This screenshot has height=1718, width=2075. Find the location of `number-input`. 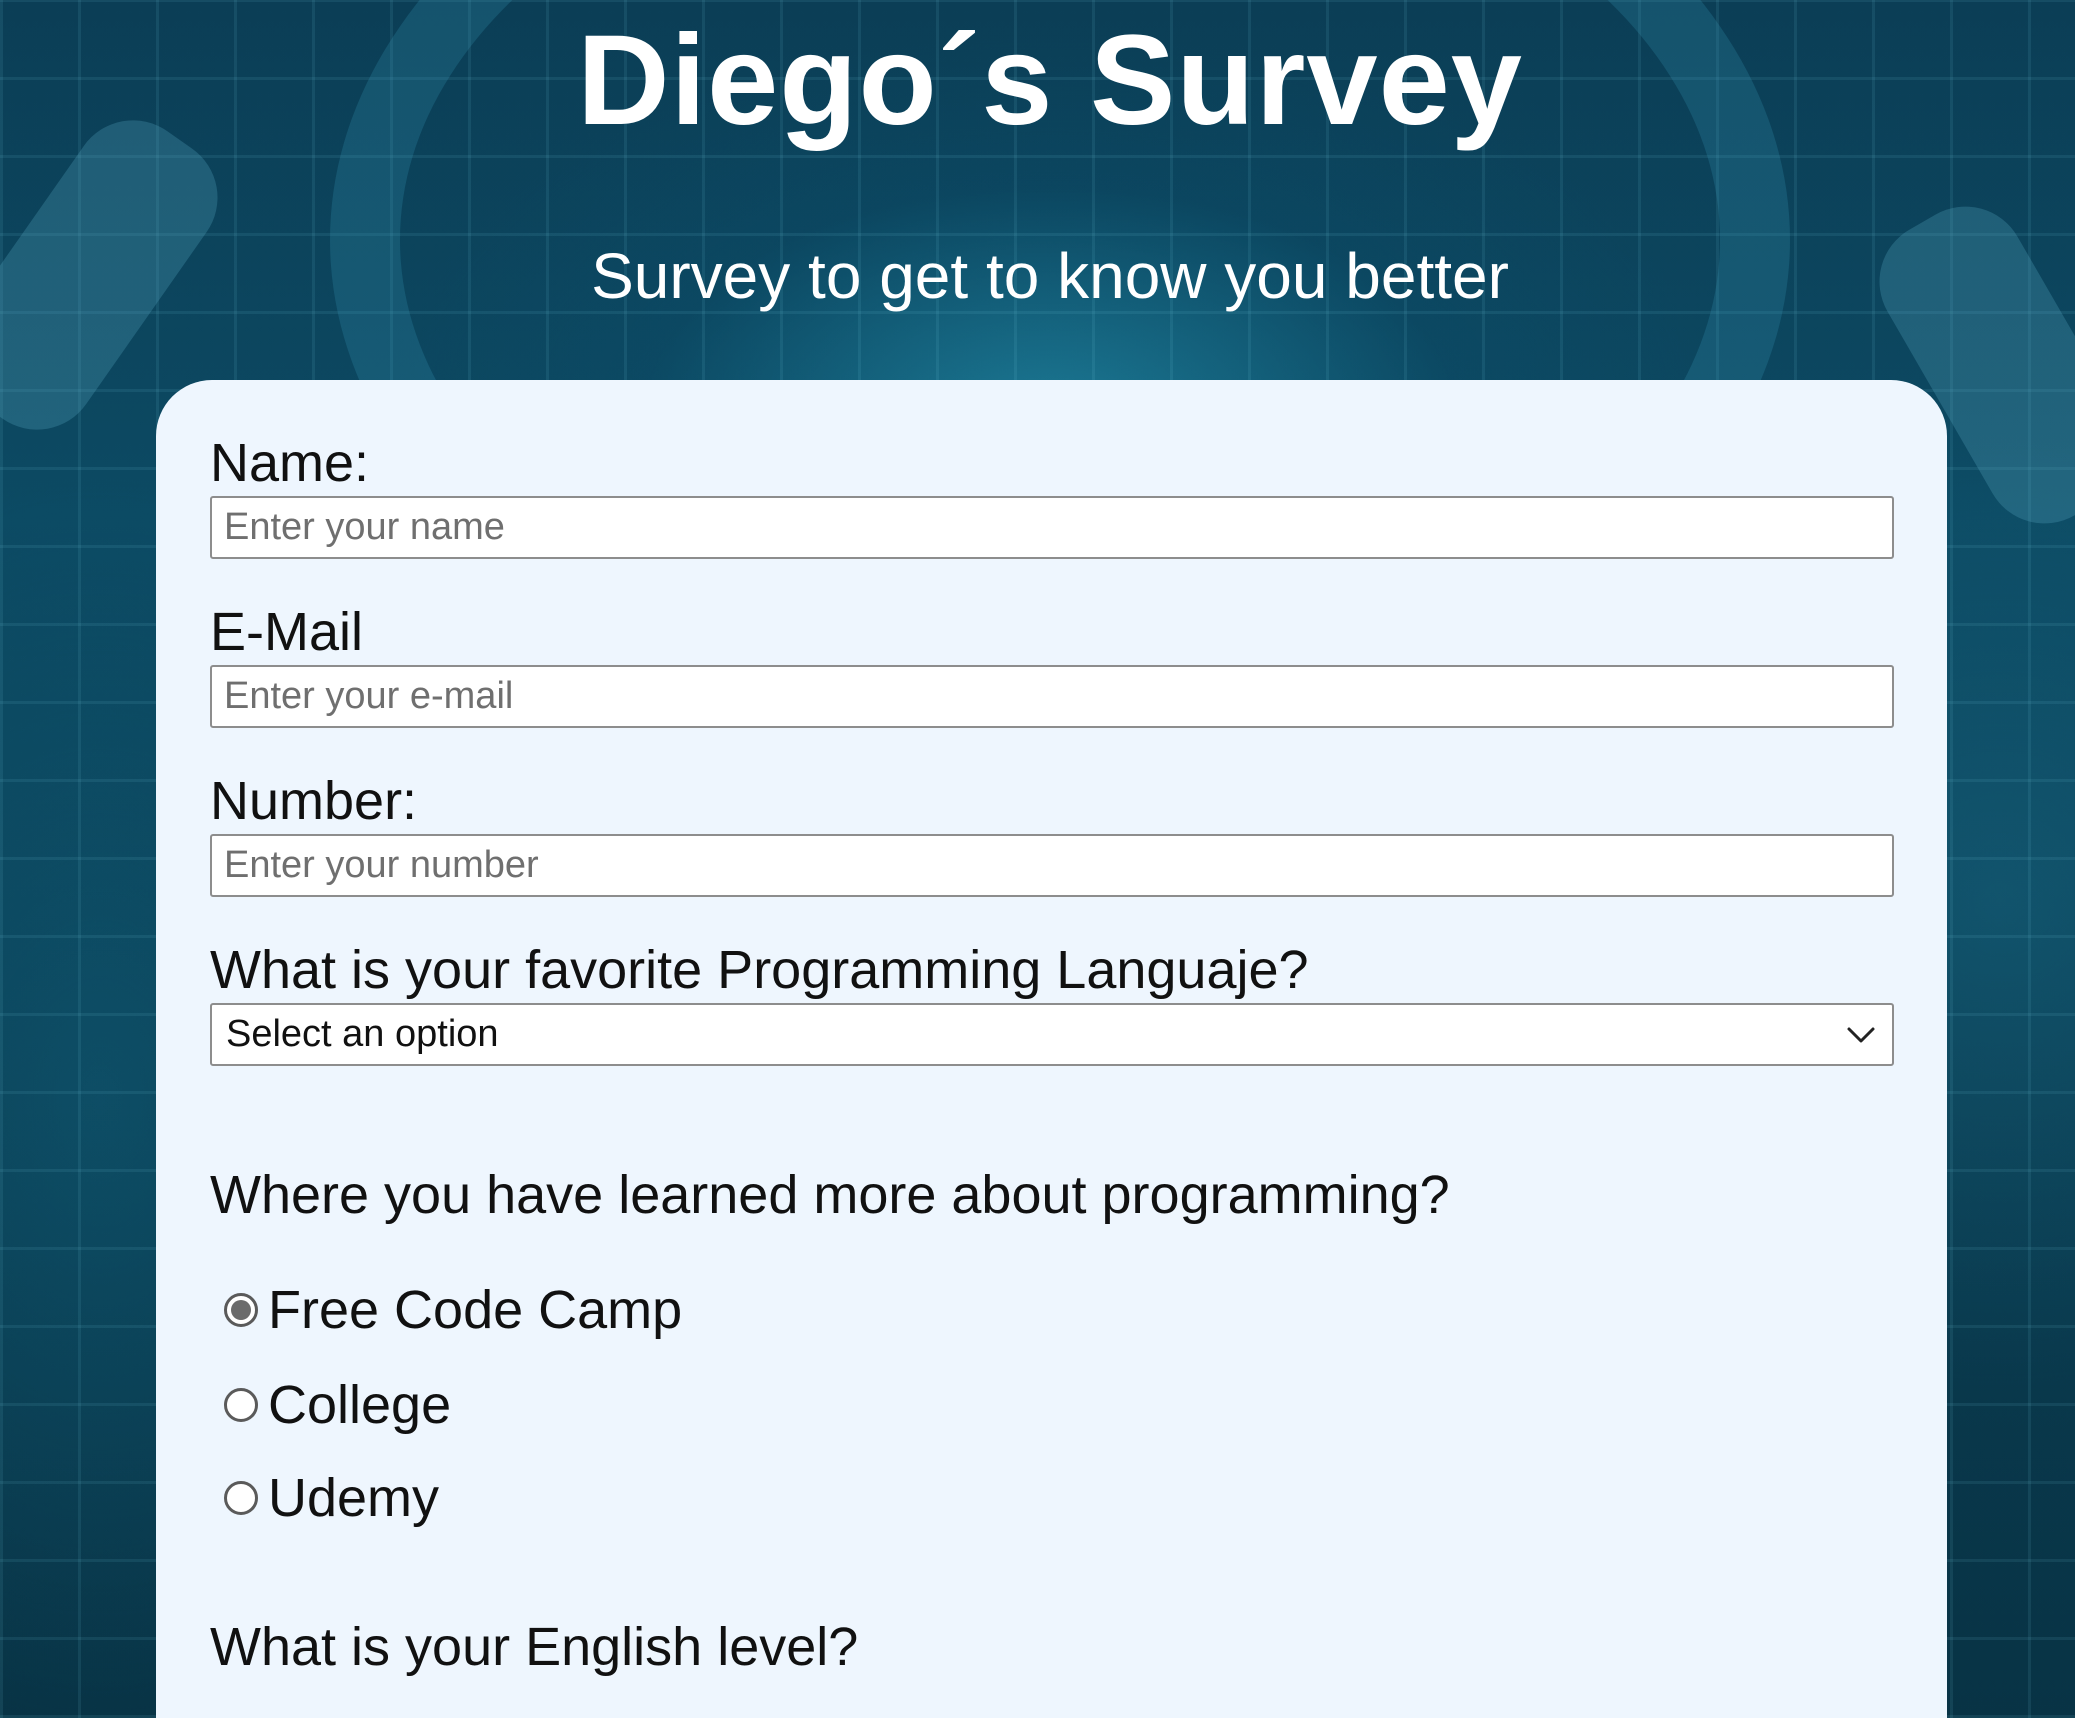

number-input is located at coordinates (1052, 865).